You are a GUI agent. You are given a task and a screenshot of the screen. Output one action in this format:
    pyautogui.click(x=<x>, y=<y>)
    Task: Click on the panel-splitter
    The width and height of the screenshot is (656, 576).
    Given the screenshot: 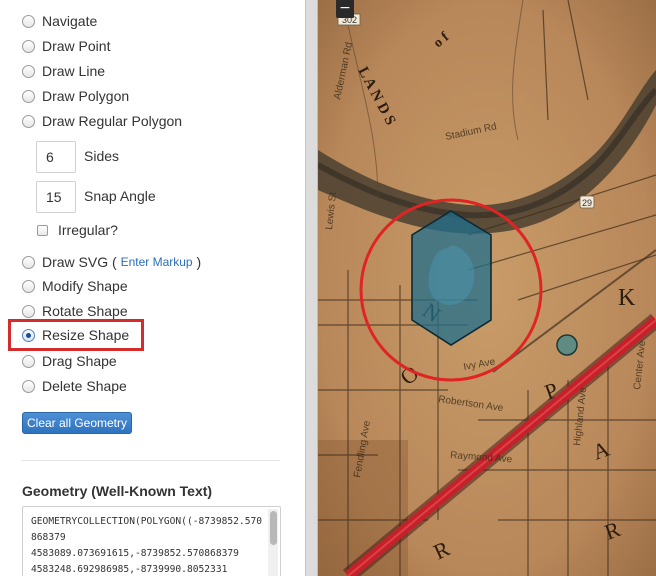 What is the action you would take?
    pyautogui.click(x=311, y=288)
    